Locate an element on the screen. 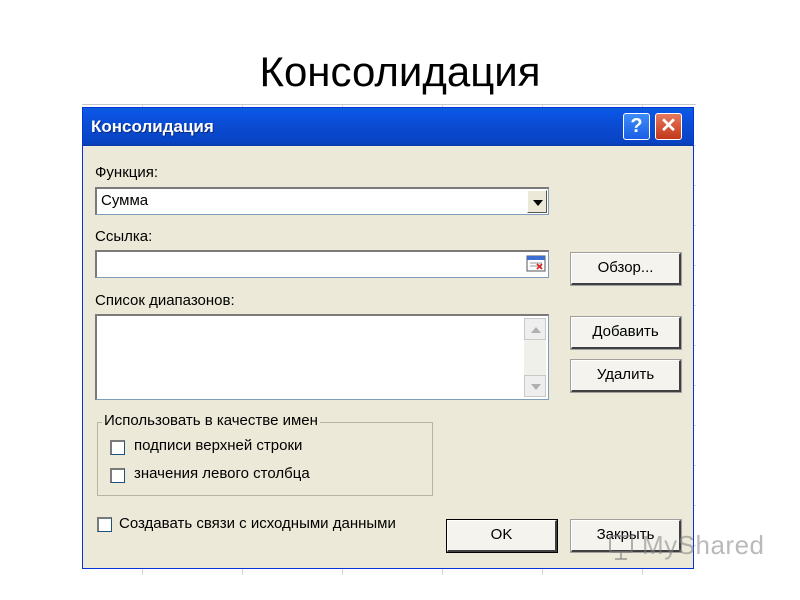 This screenshot has width=800, height=600. delete-button: Удалить is located at coordinates (626, 376).